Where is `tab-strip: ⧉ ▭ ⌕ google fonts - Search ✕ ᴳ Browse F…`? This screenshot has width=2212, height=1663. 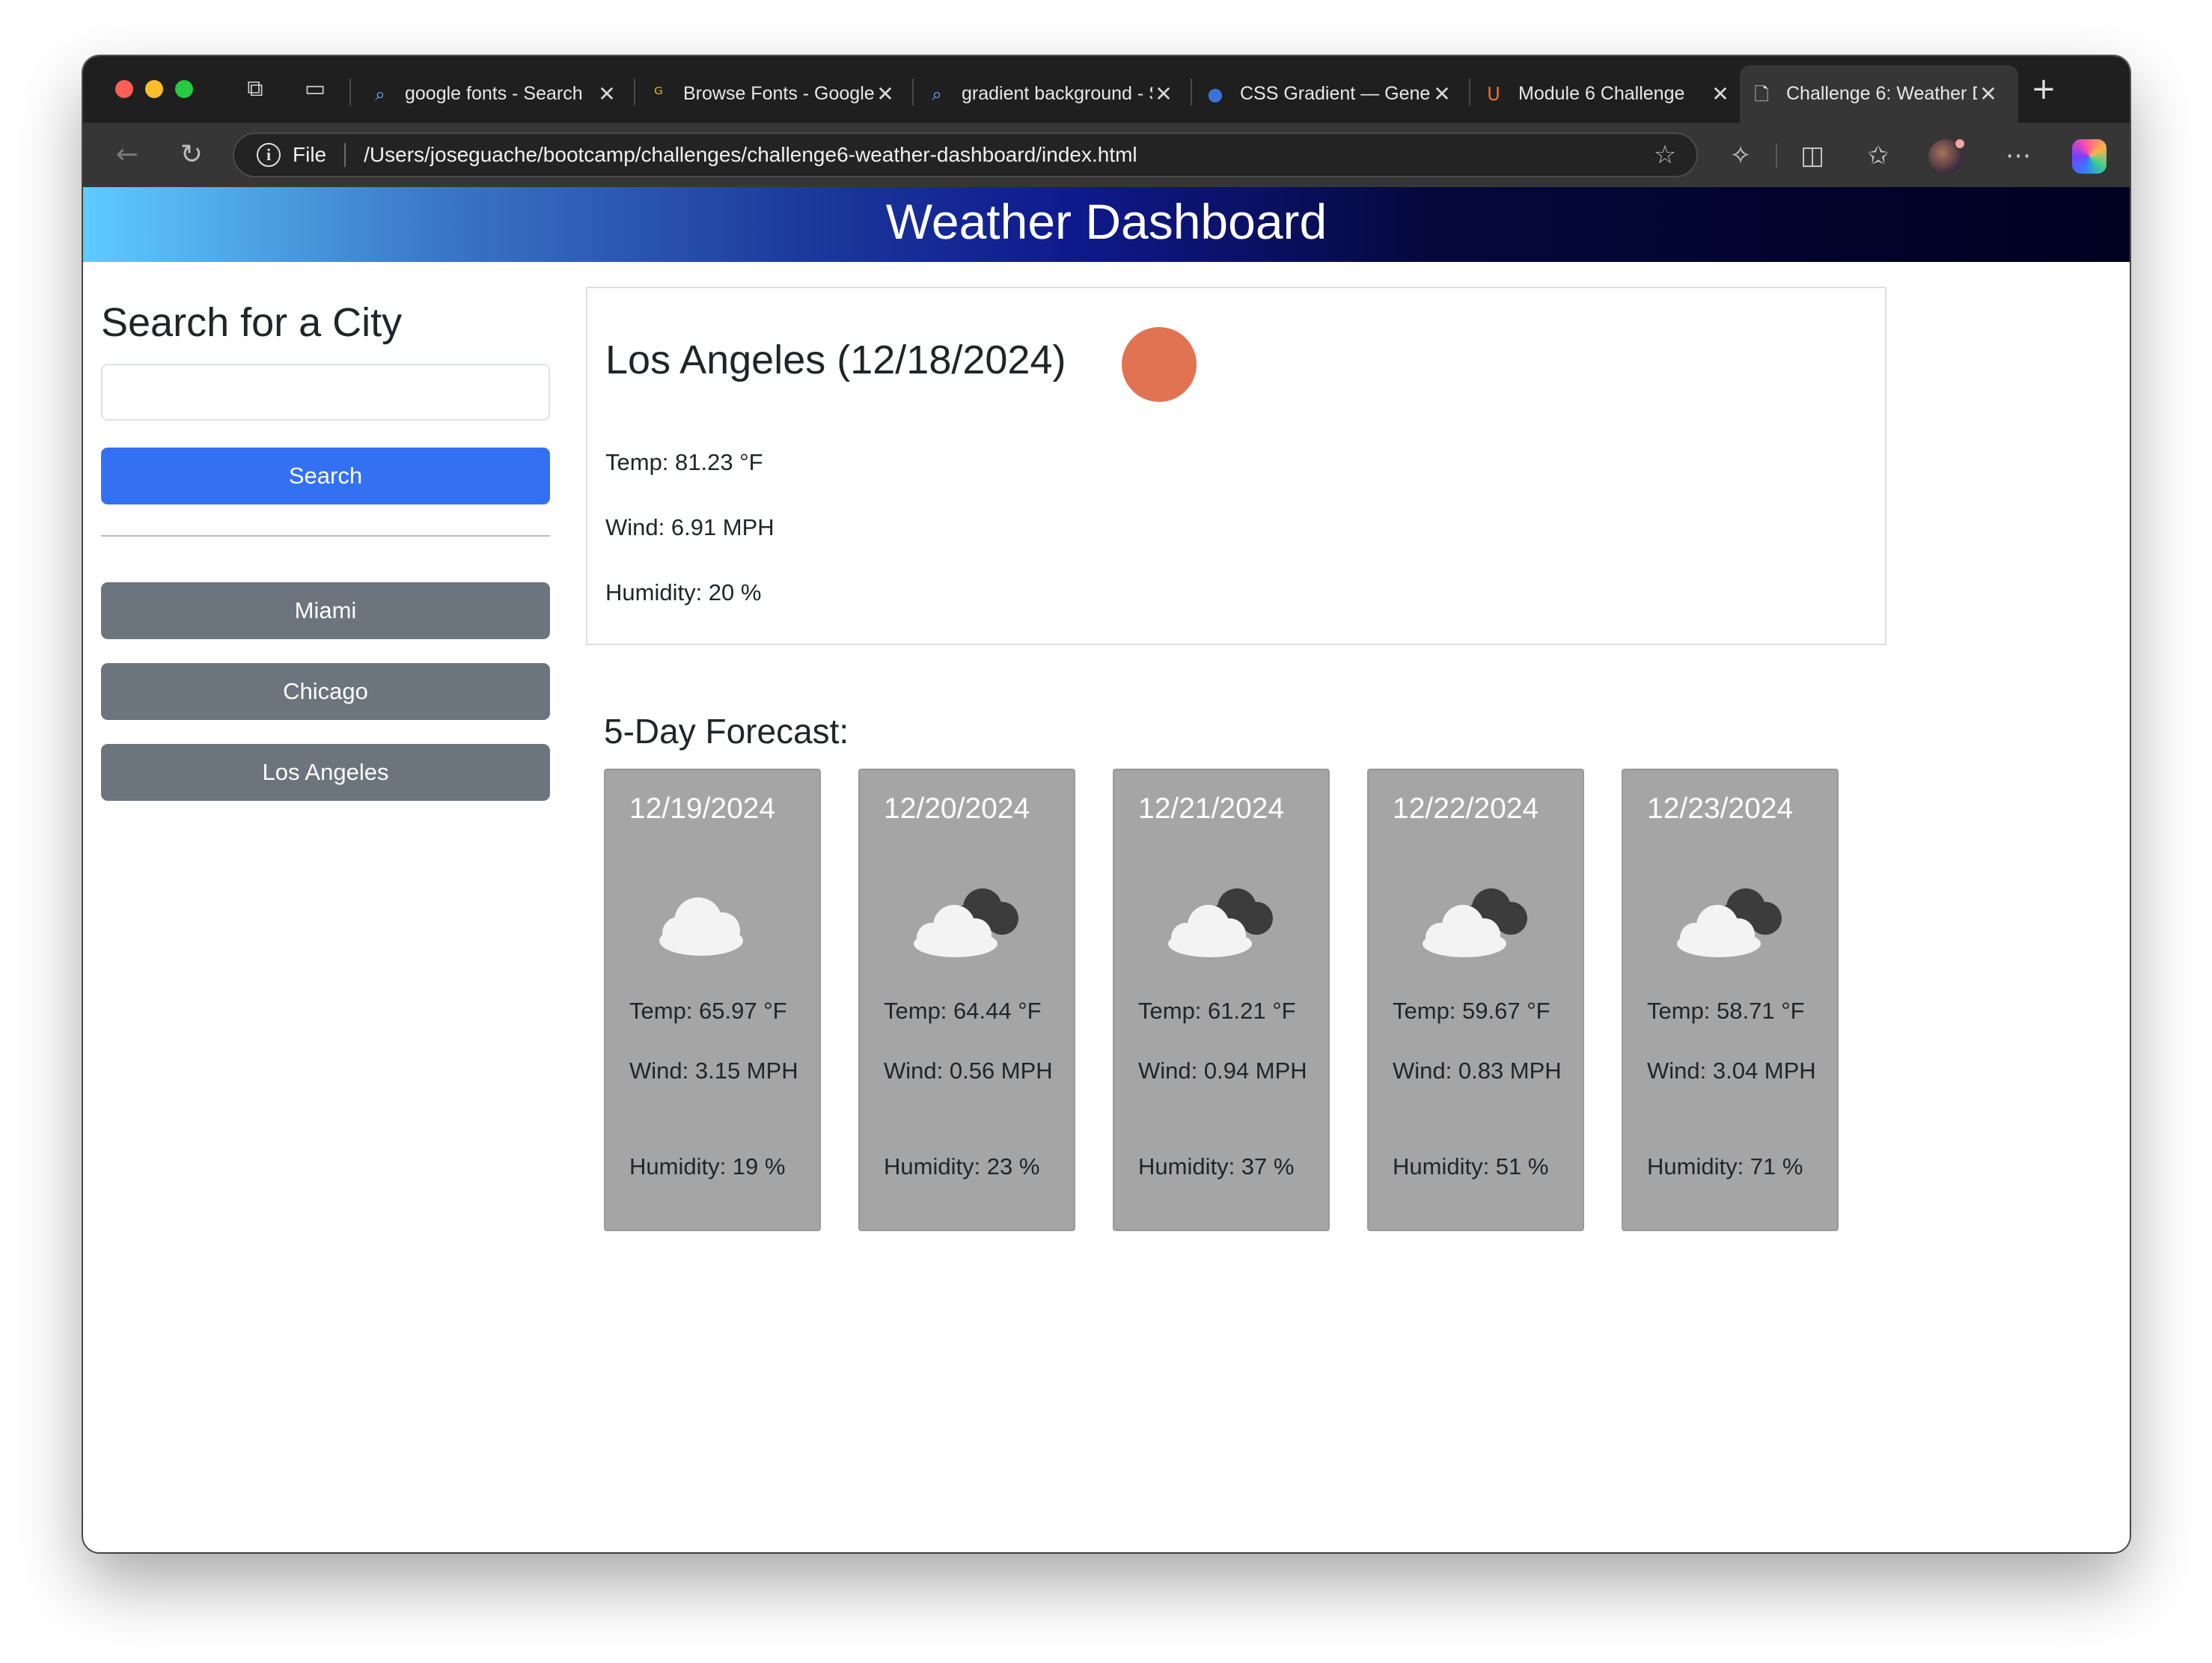 tab-strip: ⧉ ▭ ⌕ google fonts - Search ✕ ᴳ Browse F… is located at coordinates (1106, 90).